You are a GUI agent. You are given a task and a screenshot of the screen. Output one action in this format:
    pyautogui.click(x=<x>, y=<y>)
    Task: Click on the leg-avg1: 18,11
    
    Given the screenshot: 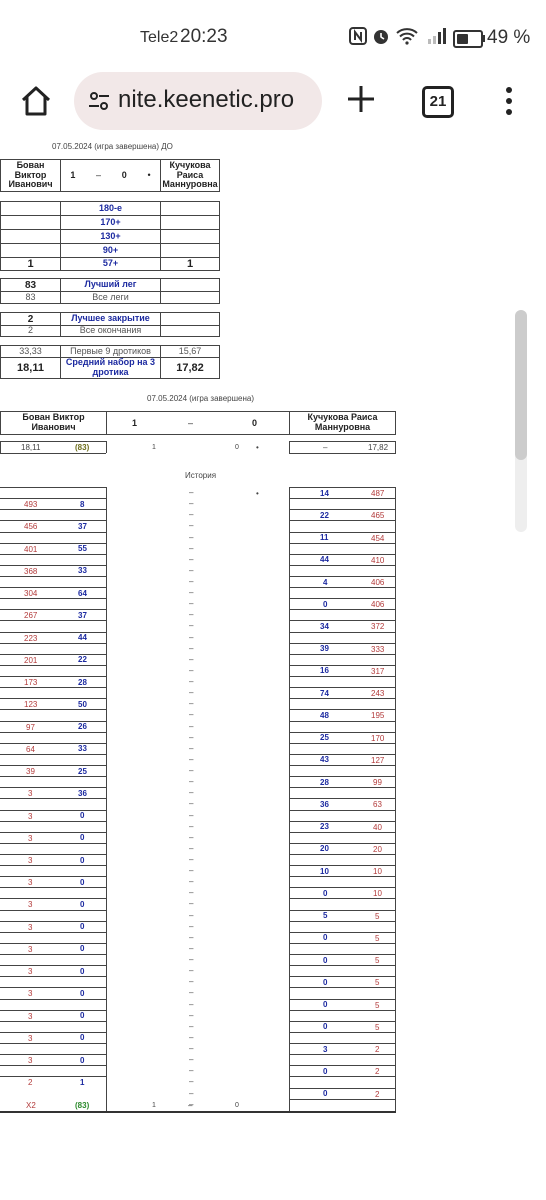 What is the action you would take?
    pyautogui.click(x=31, y=447)
    